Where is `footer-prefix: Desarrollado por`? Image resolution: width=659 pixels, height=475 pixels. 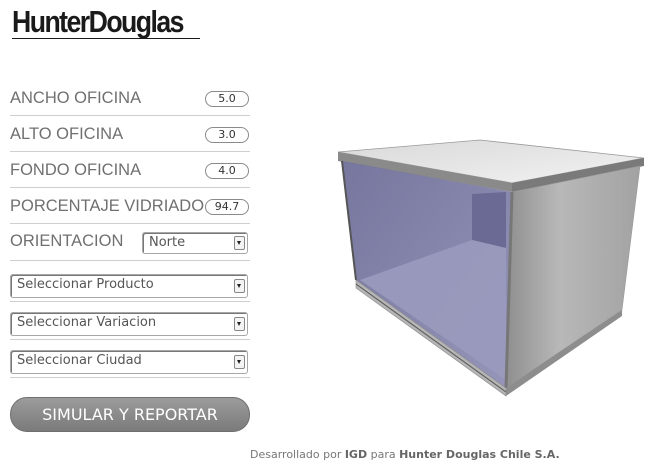 footer-prefix: Desarrollado por is located at coordinates (297, 454).